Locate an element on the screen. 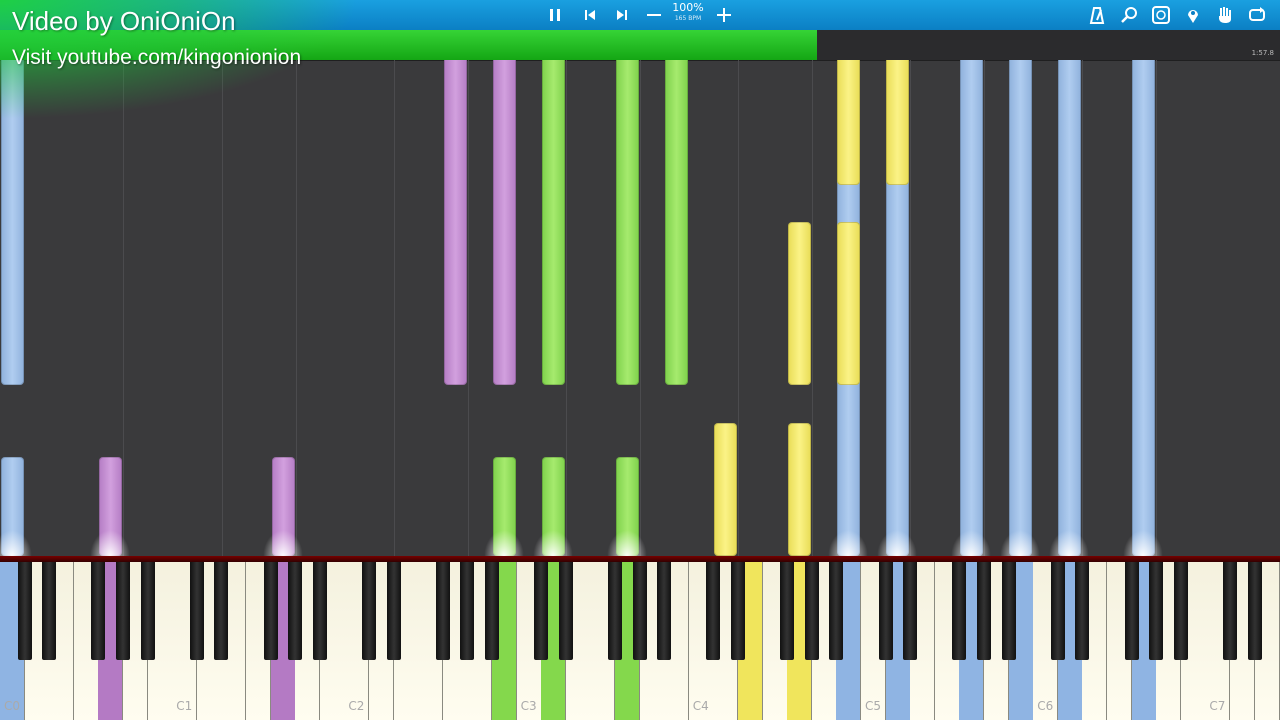  skip-back-button is located at coordinates (590, 15).